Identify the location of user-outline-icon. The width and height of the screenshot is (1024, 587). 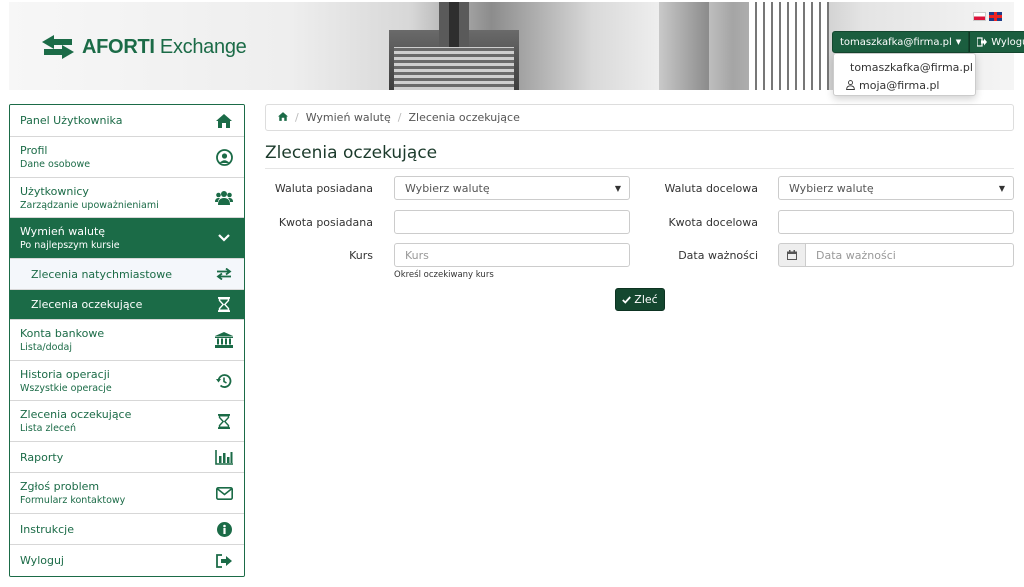
(850, 85).